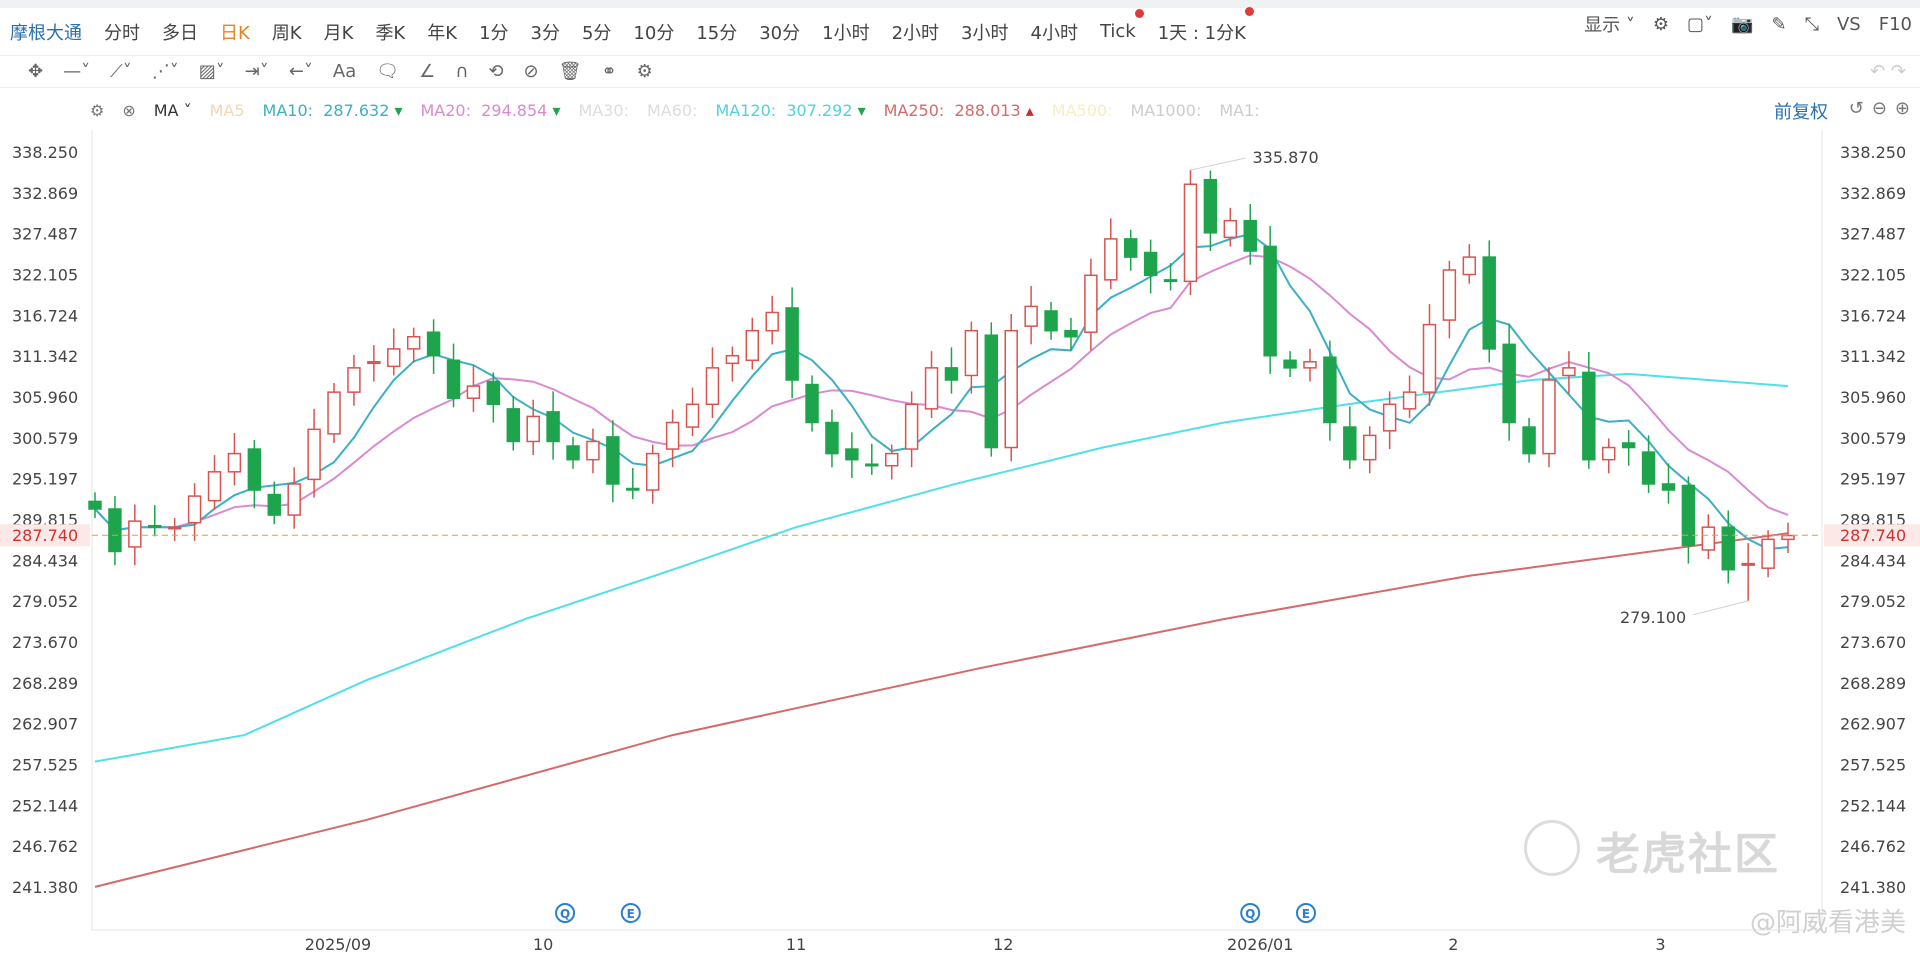 This screenshot has height=960, width=1920. I want to click on event-marker-label: Q, so click(565, 914).